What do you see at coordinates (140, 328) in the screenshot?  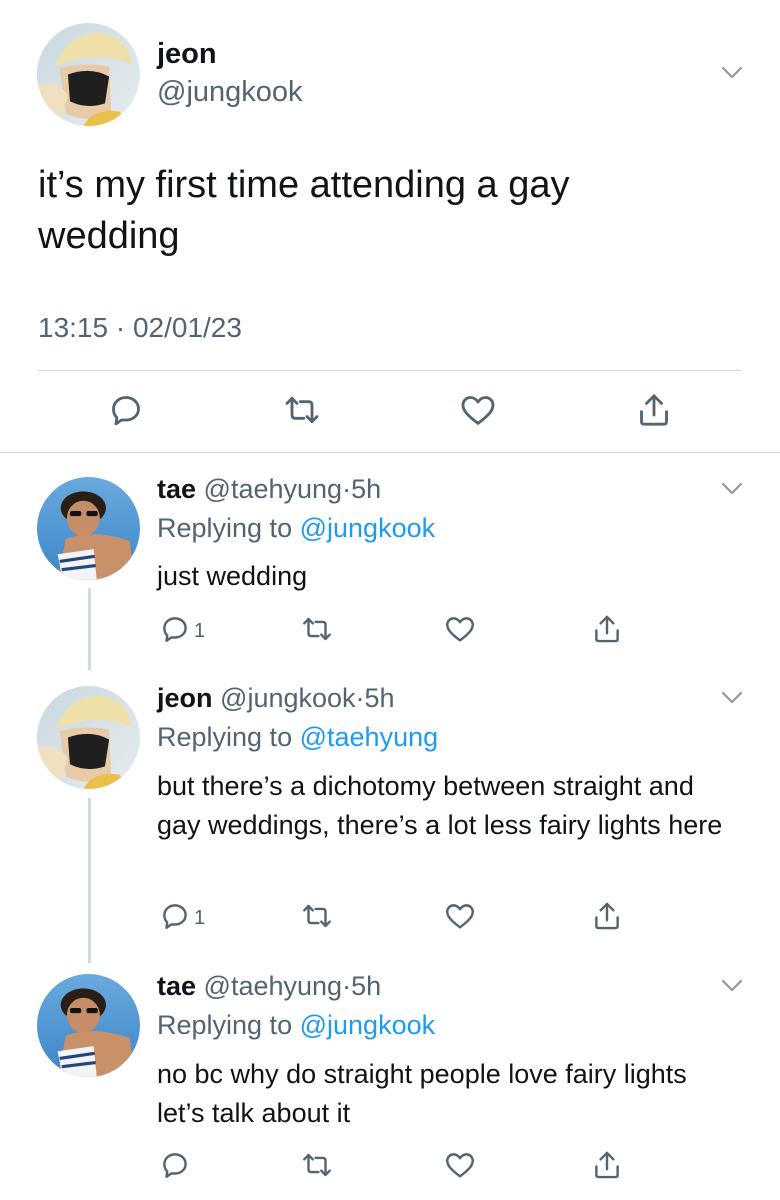 I see `main-tweet-timestamp: 13:15 · 02/01/23` at bounding box center [140, 328].